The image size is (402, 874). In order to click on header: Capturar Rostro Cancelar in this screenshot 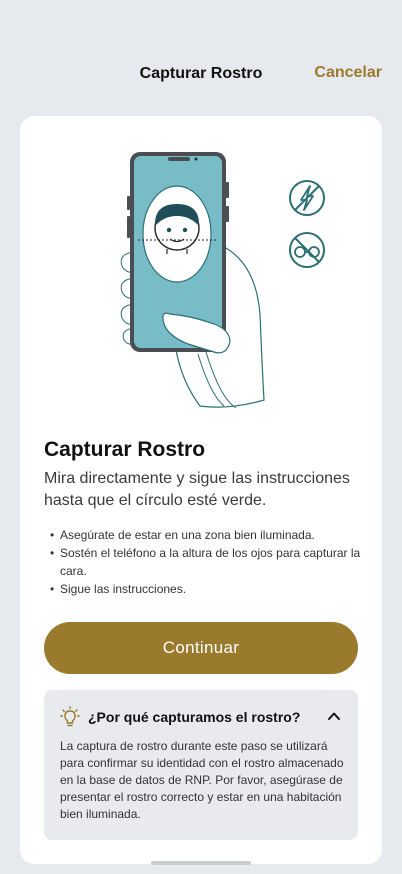, I will do `click(201, 50)`.